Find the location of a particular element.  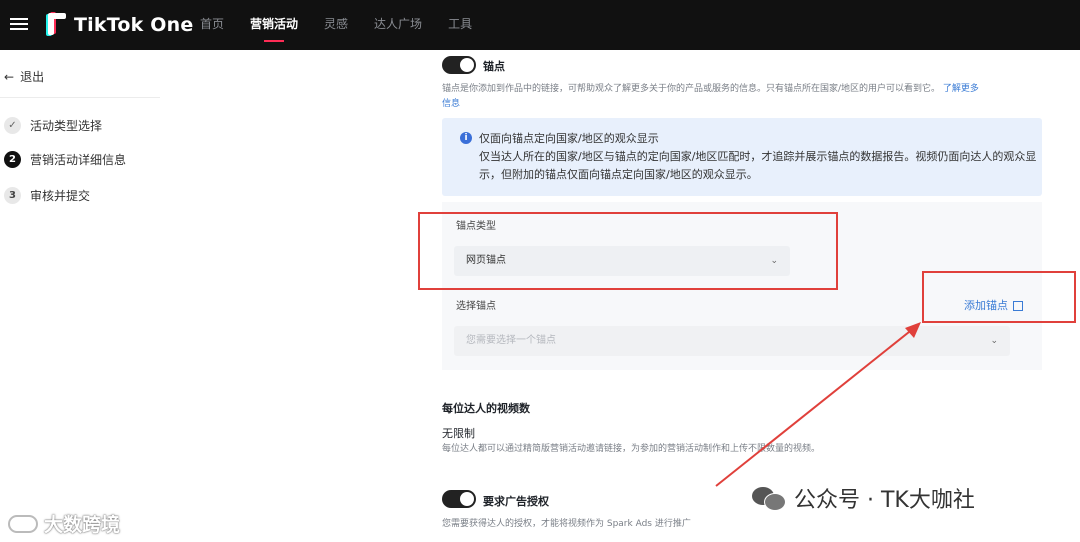

watermark-logo-icon is located at coordinates (23, 523).